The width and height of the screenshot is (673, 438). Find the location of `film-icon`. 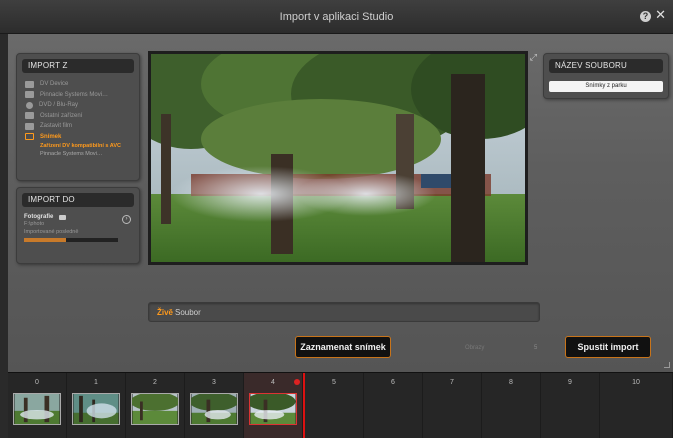

film-icon is located at coordinates (29, 126).